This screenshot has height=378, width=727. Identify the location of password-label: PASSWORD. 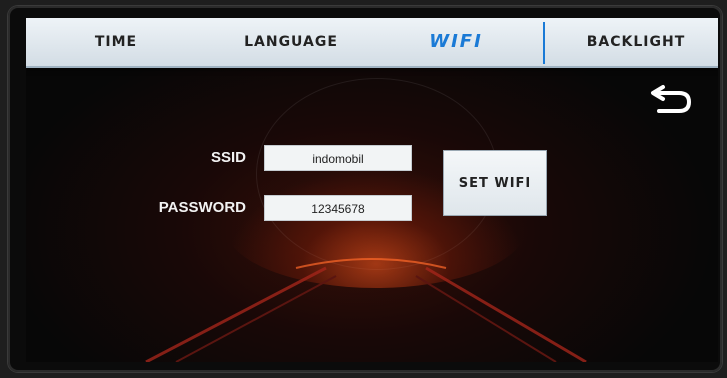
(202, 207).